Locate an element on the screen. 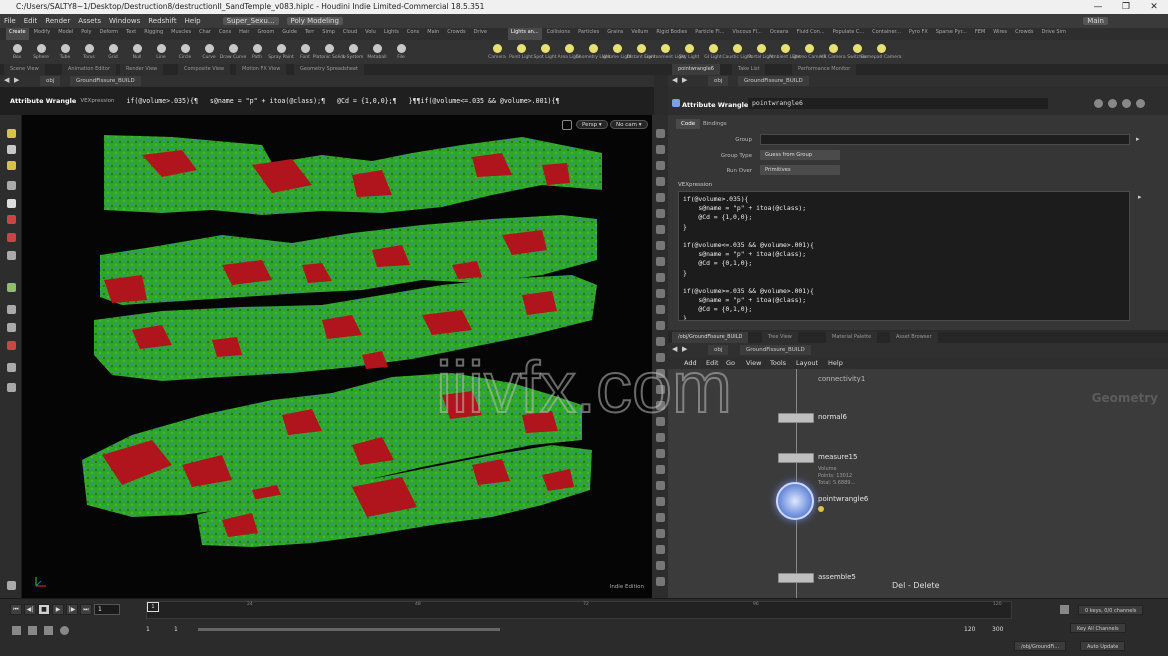  network-tab: Tree View is located at coordinates (780, 337).